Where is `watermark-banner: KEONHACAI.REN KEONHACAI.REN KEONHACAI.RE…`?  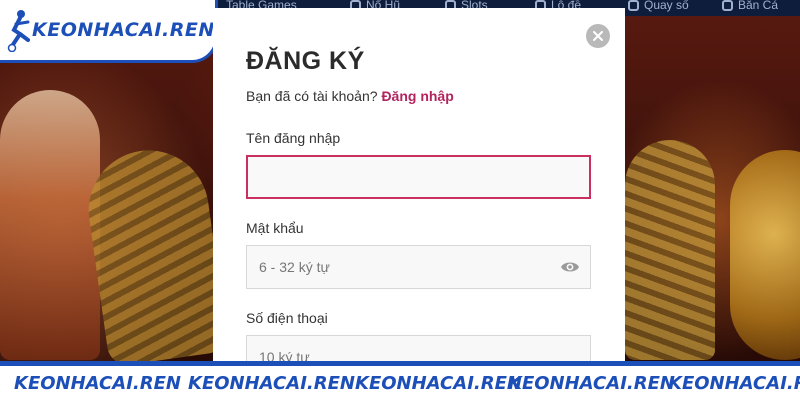
watermark-banner: KEONHACAI.REN KEONHACAI.REN KEONHACAI.RE… is located at coordinates (400, 380).